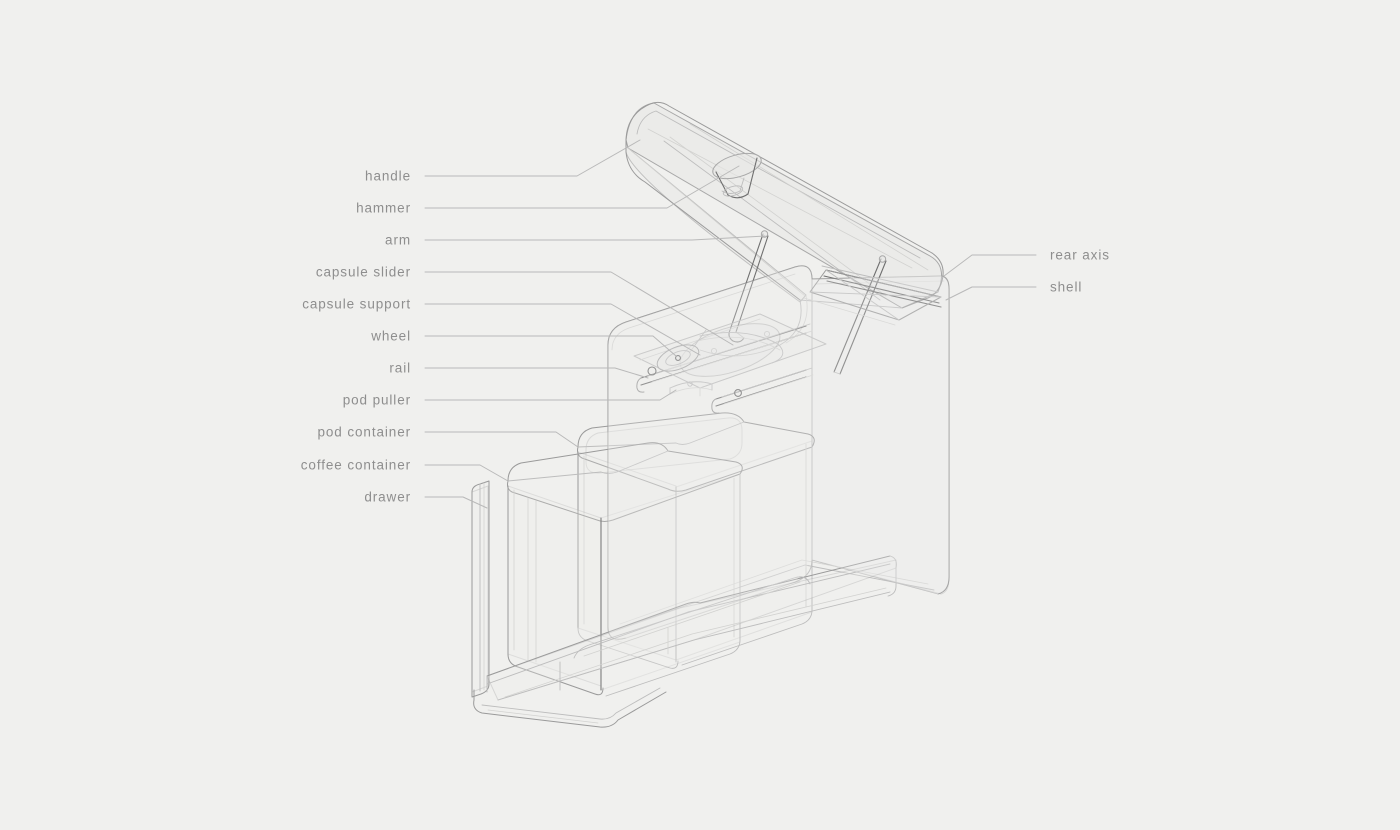  I want to click on label-rear-axis: rear axis, so click(1080, 255).